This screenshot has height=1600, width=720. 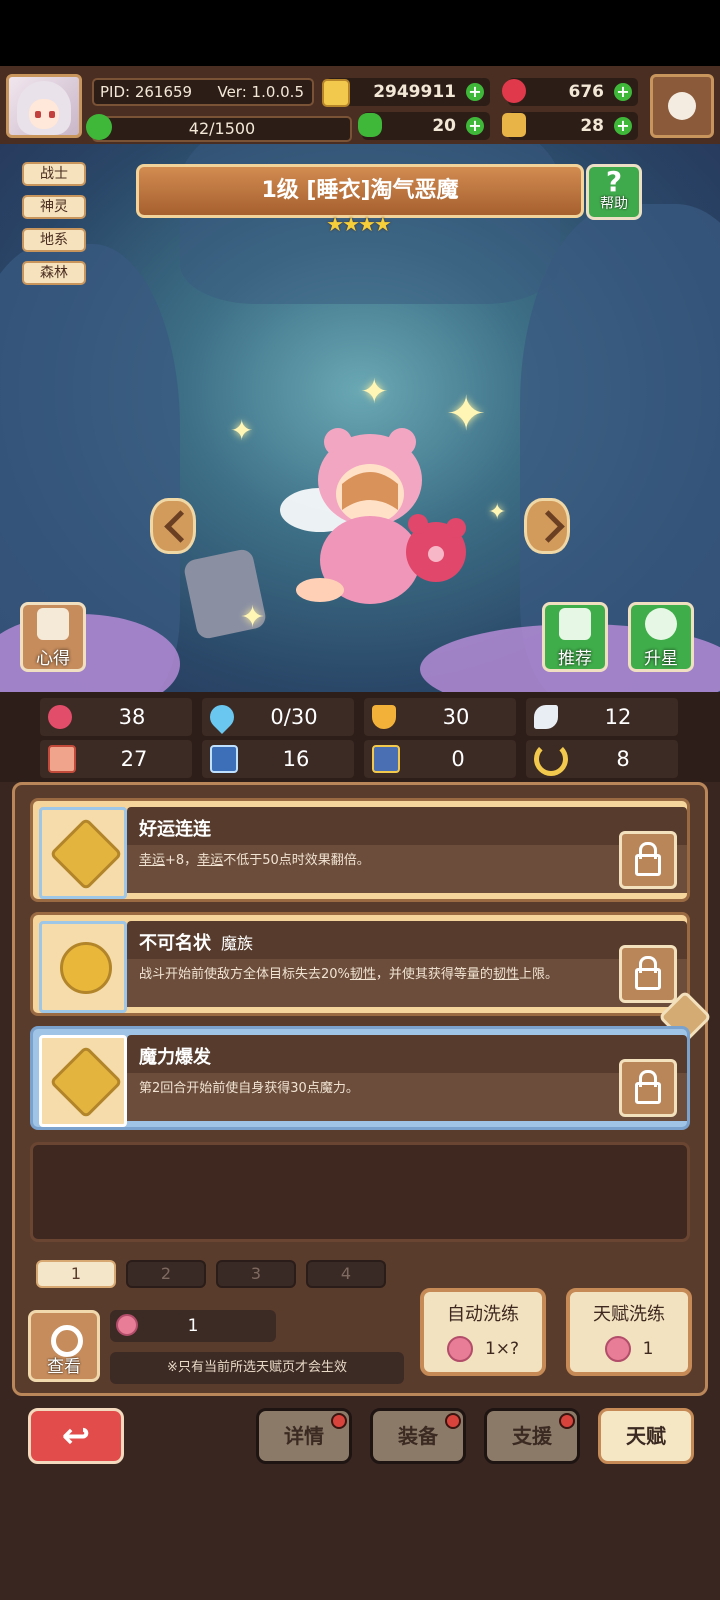 I want to click on active-page-note: ※只有当前所选天赋页才会生效, so click(x=257, y=1368).